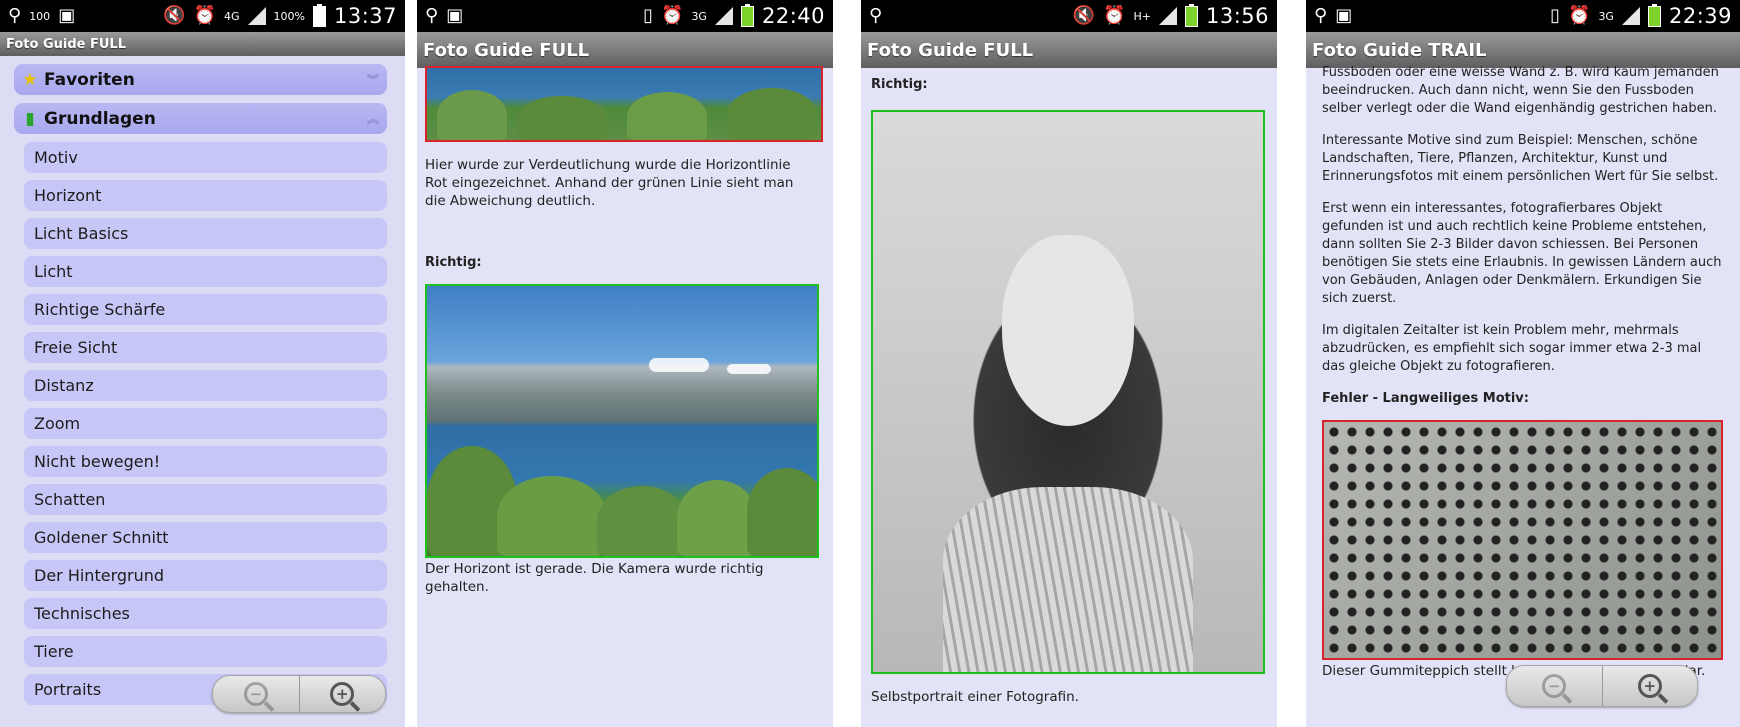 This screenshot has width=1740, height=727. I want to click on phone-icon: ▮, so click(30, 118).